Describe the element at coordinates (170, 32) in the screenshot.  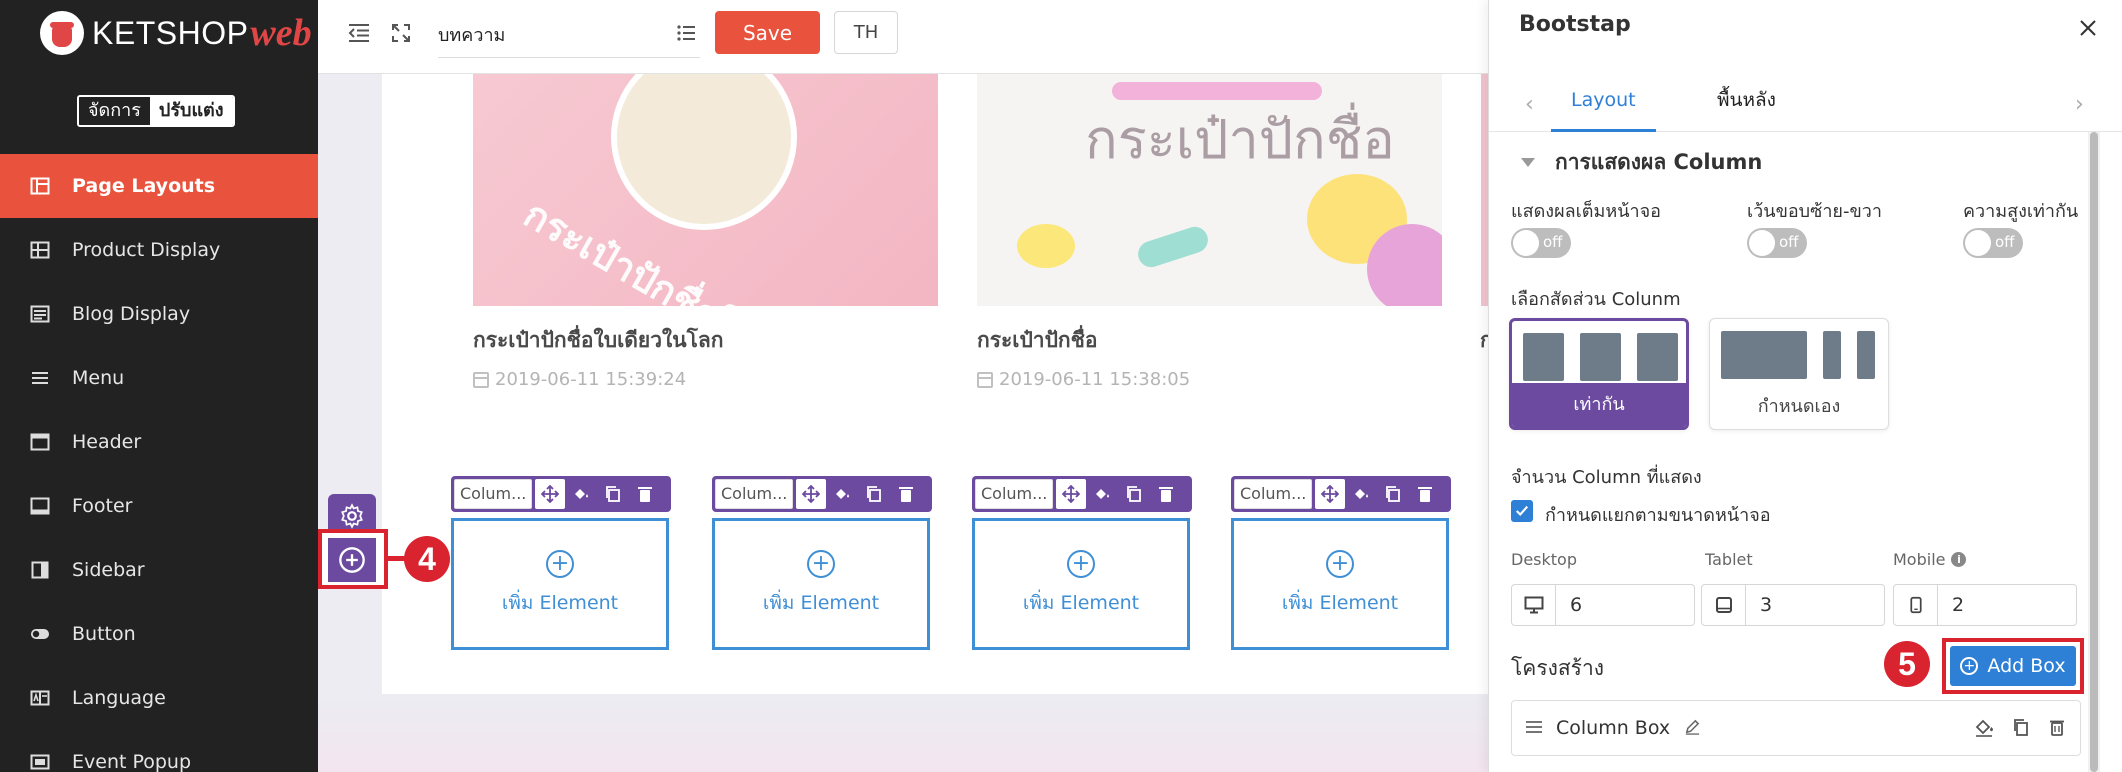
I see `brand-name: KETSHOP` at that location.